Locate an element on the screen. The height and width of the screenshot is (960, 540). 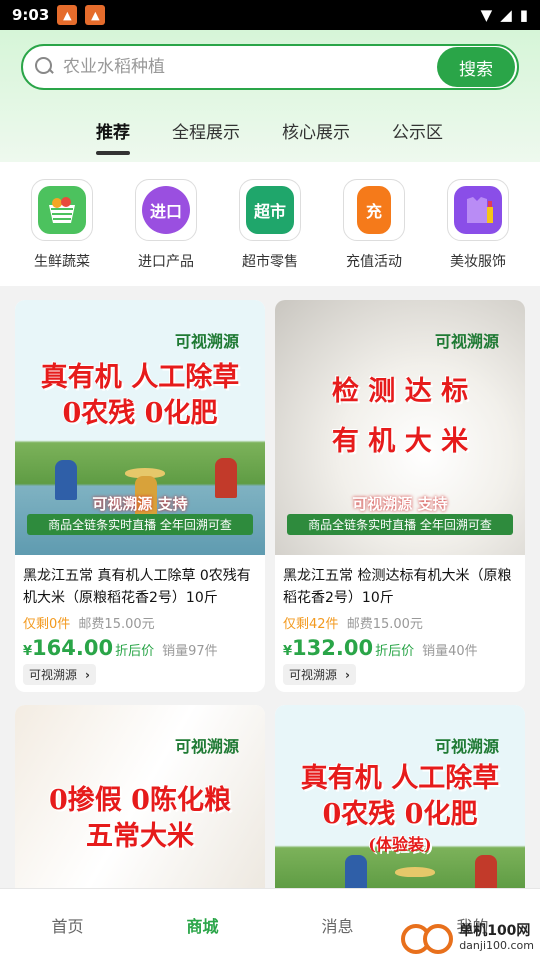
icon-text: 进口 is located at coordinates (165, 211).